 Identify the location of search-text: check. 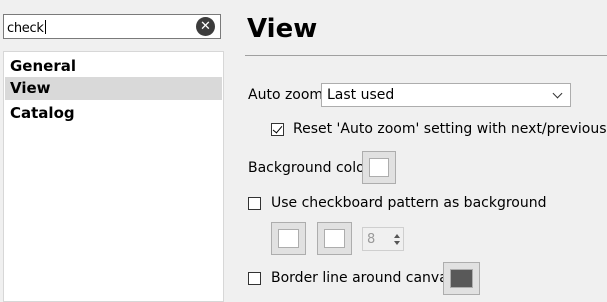
(26, 28).